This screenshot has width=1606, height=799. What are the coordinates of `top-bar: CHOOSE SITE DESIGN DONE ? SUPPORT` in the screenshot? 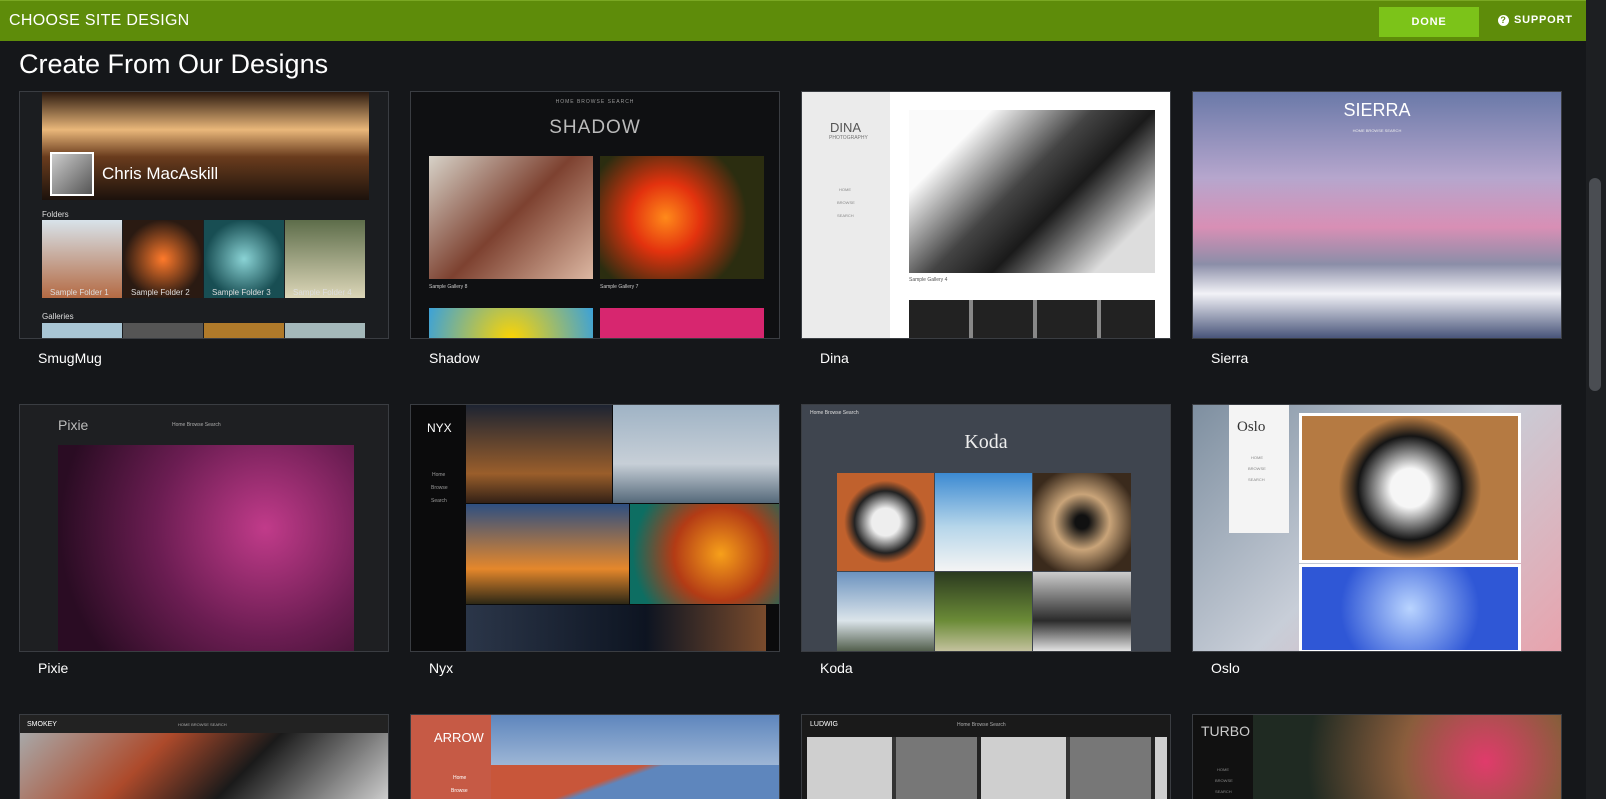 It's located at (793, 20).